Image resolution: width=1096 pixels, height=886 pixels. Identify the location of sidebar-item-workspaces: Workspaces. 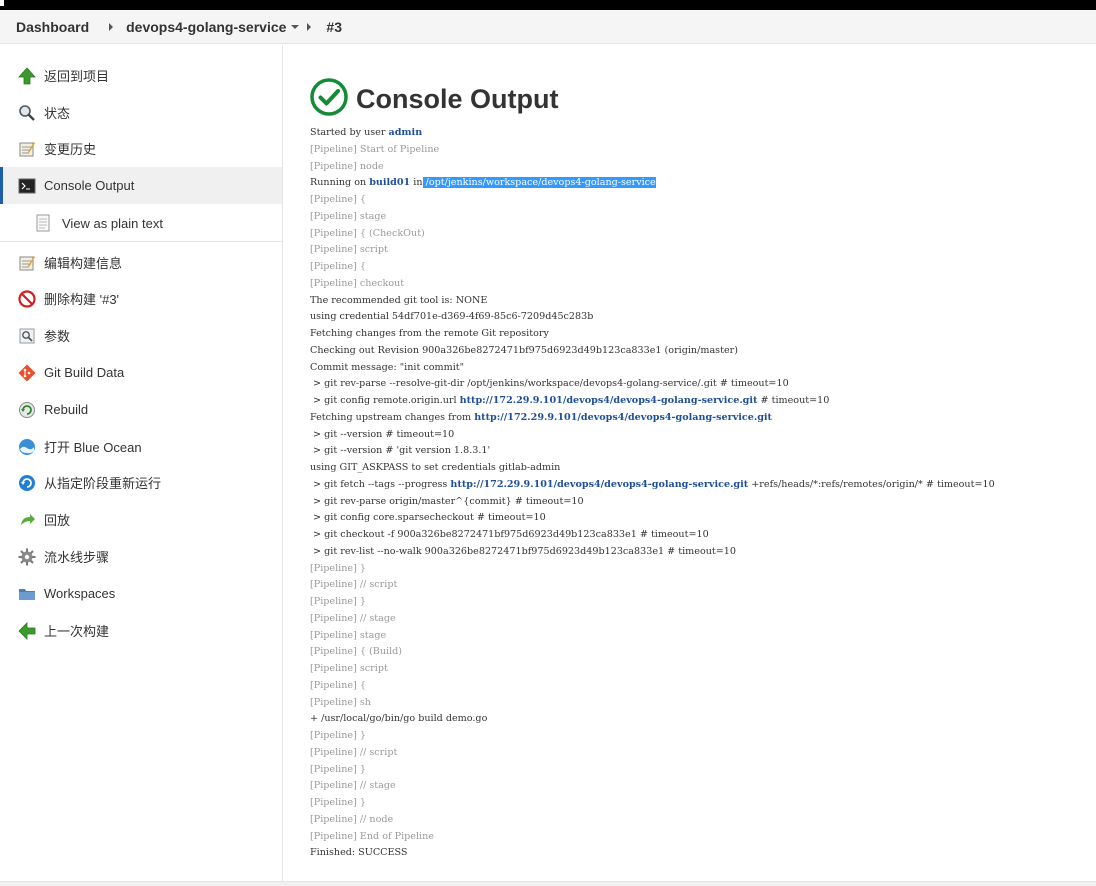
(141, 593).